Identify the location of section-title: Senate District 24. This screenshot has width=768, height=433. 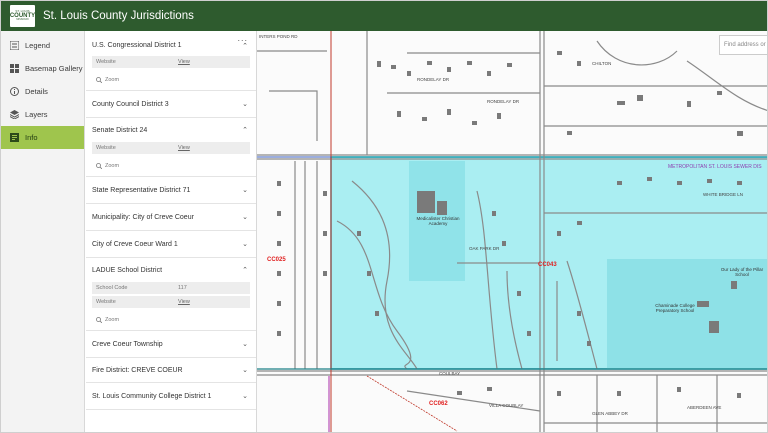
(120, 130).